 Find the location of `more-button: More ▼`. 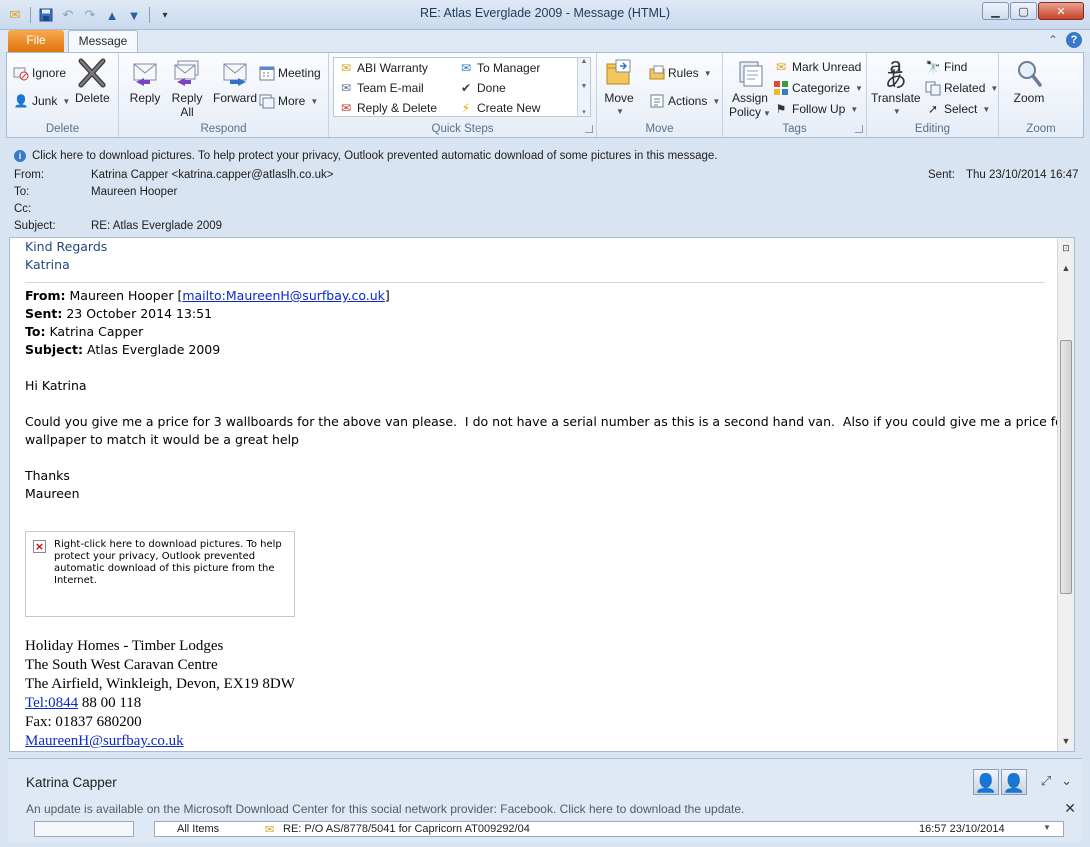

more-button: More ▼ is located at coordinates (288, 101).